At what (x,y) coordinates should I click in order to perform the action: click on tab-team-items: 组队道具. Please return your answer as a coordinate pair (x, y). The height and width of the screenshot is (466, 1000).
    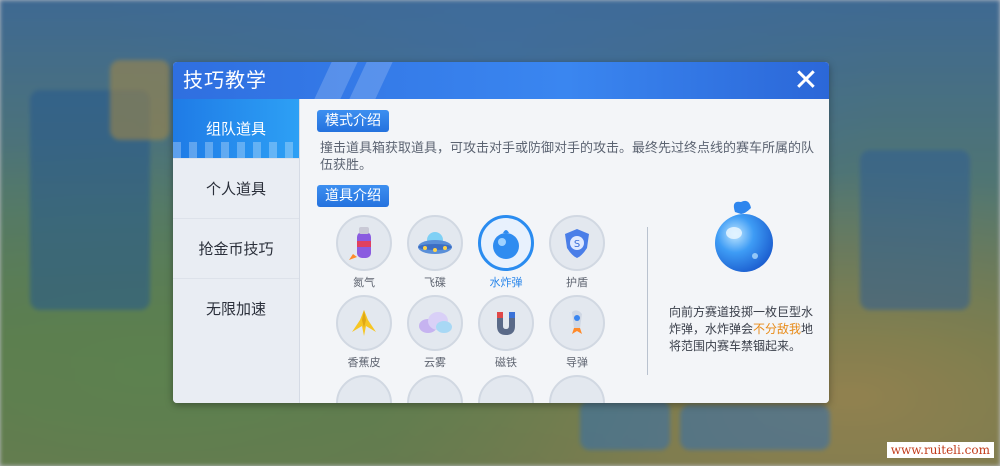
    Looking at the image, I should click on (236, 129).